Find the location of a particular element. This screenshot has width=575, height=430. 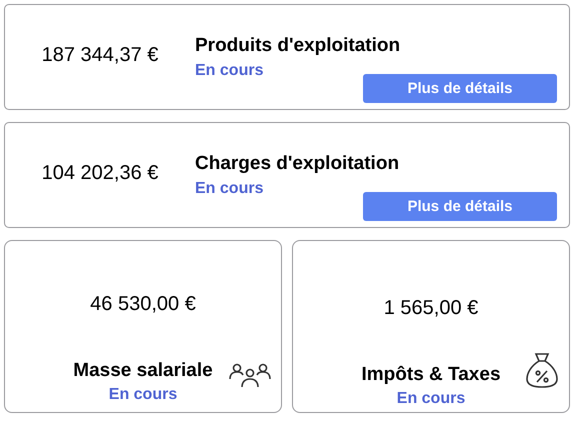

amount: 187 344,37 € is located at coordinates (100, 55).